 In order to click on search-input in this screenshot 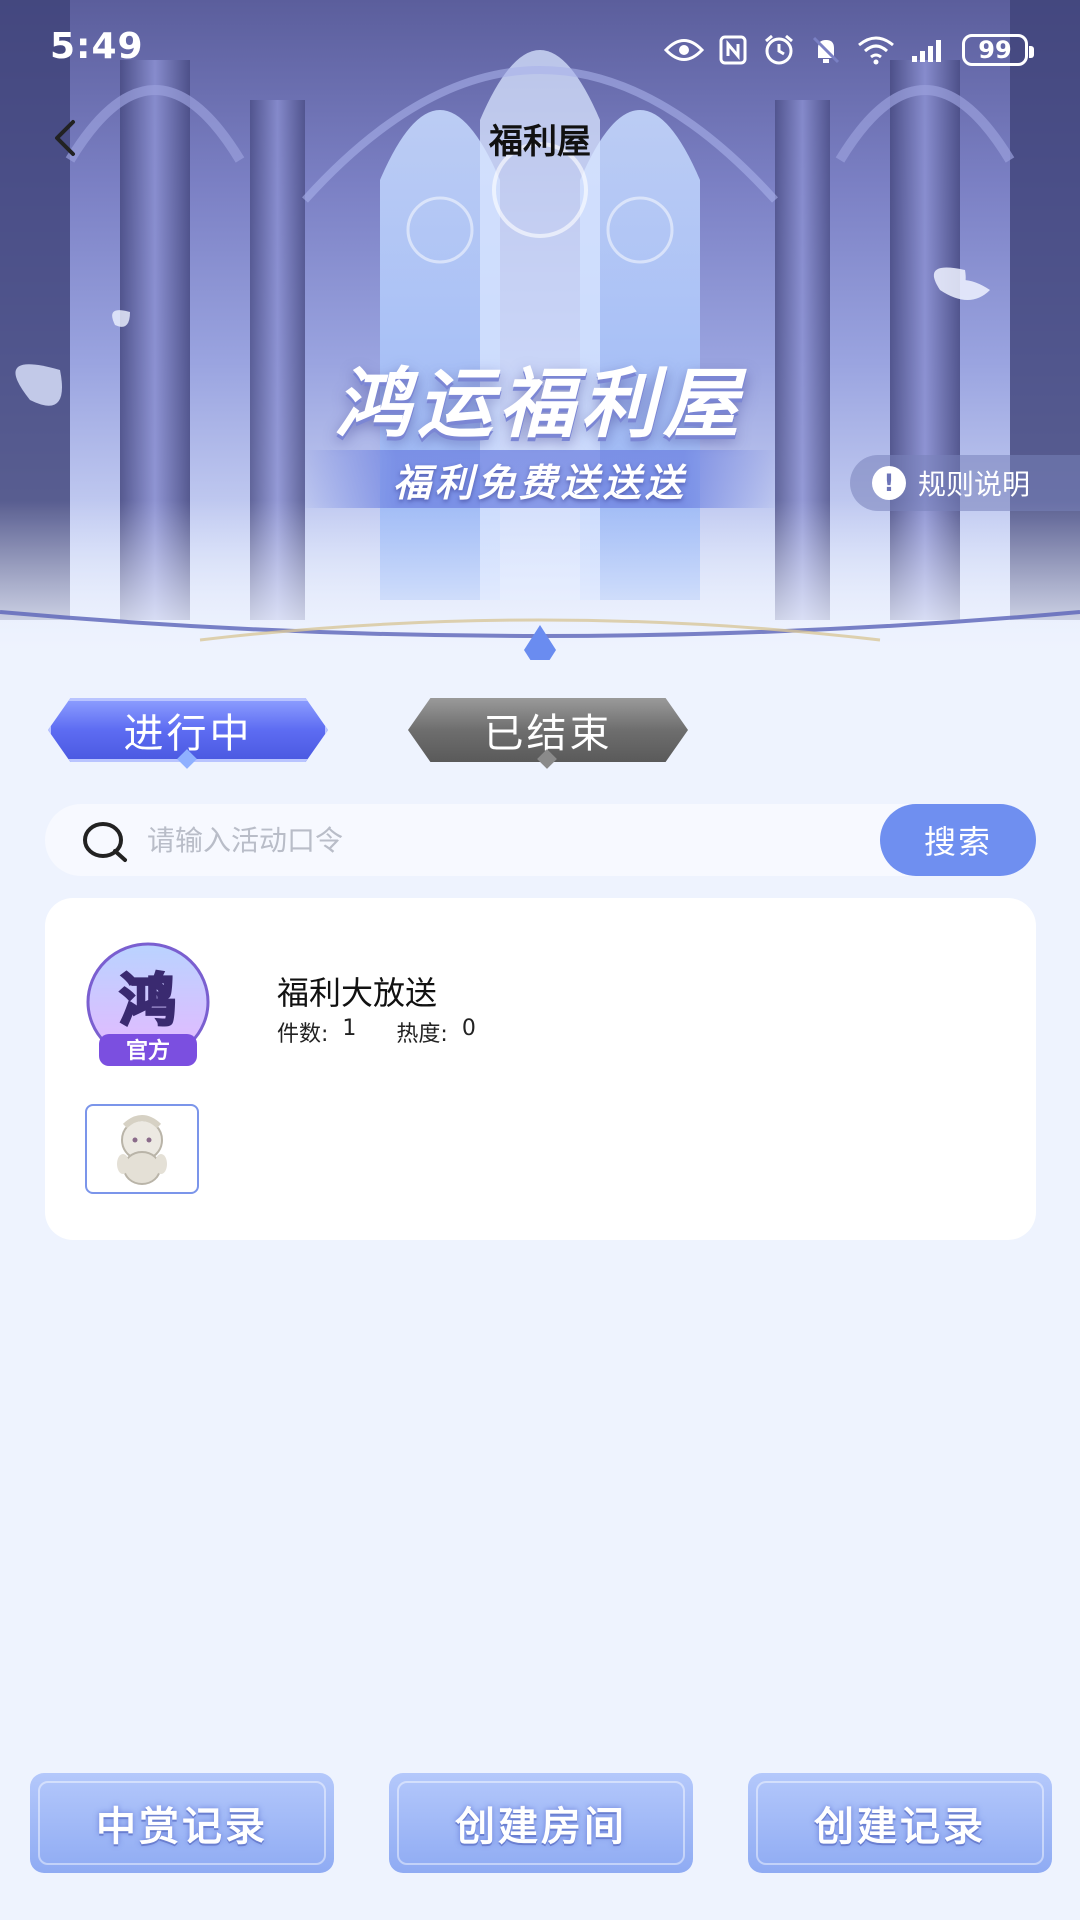, I will do `click(527, 840)`.